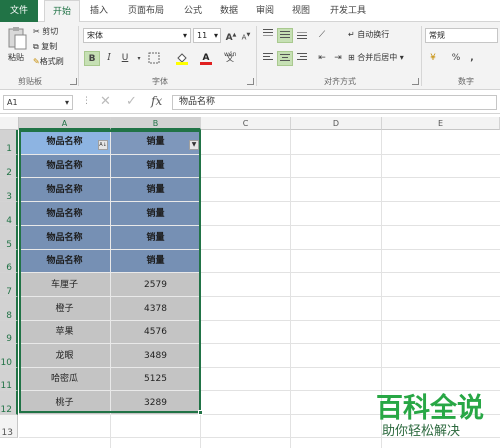 The image size is (500, 448). I want to click on cell-a3: 物品名称, so click(65, 190).